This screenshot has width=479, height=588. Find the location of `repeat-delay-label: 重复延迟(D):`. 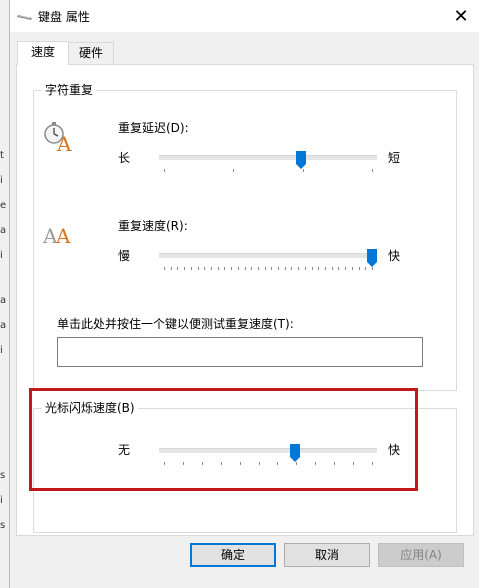

repeat-delay-label: 重复延迟(D): is located at coordinates (153, 128).